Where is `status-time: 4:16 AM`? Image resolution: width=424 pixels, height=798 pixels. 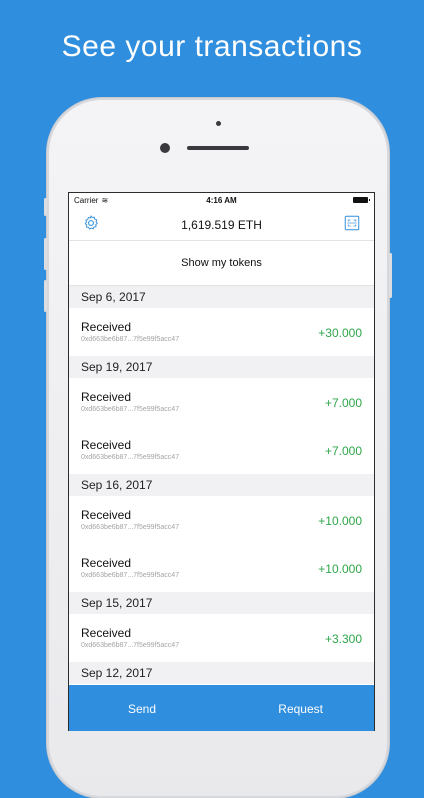 status-time: 4:16 AM is located at coordinates (221, 200).